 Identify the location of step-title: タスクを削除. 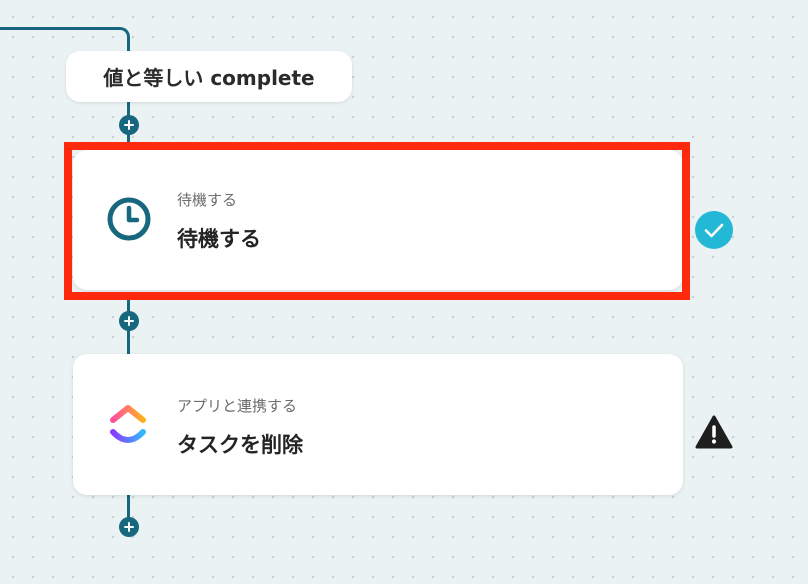
(240, 445).